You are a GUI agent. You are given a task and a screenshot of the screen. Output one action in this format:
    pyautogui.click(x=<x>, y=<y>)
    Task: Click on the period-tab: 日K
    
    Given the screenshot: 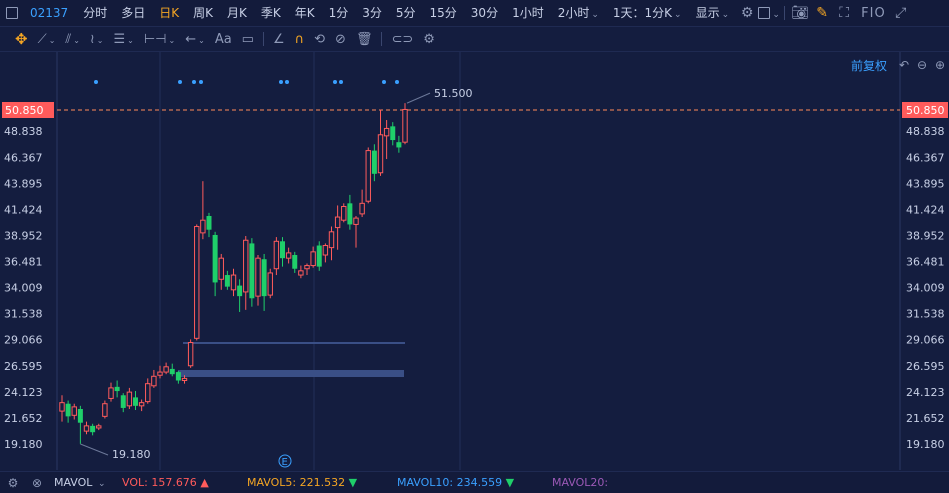 What is the action you would take?
    pyautogui.click(x=169, y=13)
    